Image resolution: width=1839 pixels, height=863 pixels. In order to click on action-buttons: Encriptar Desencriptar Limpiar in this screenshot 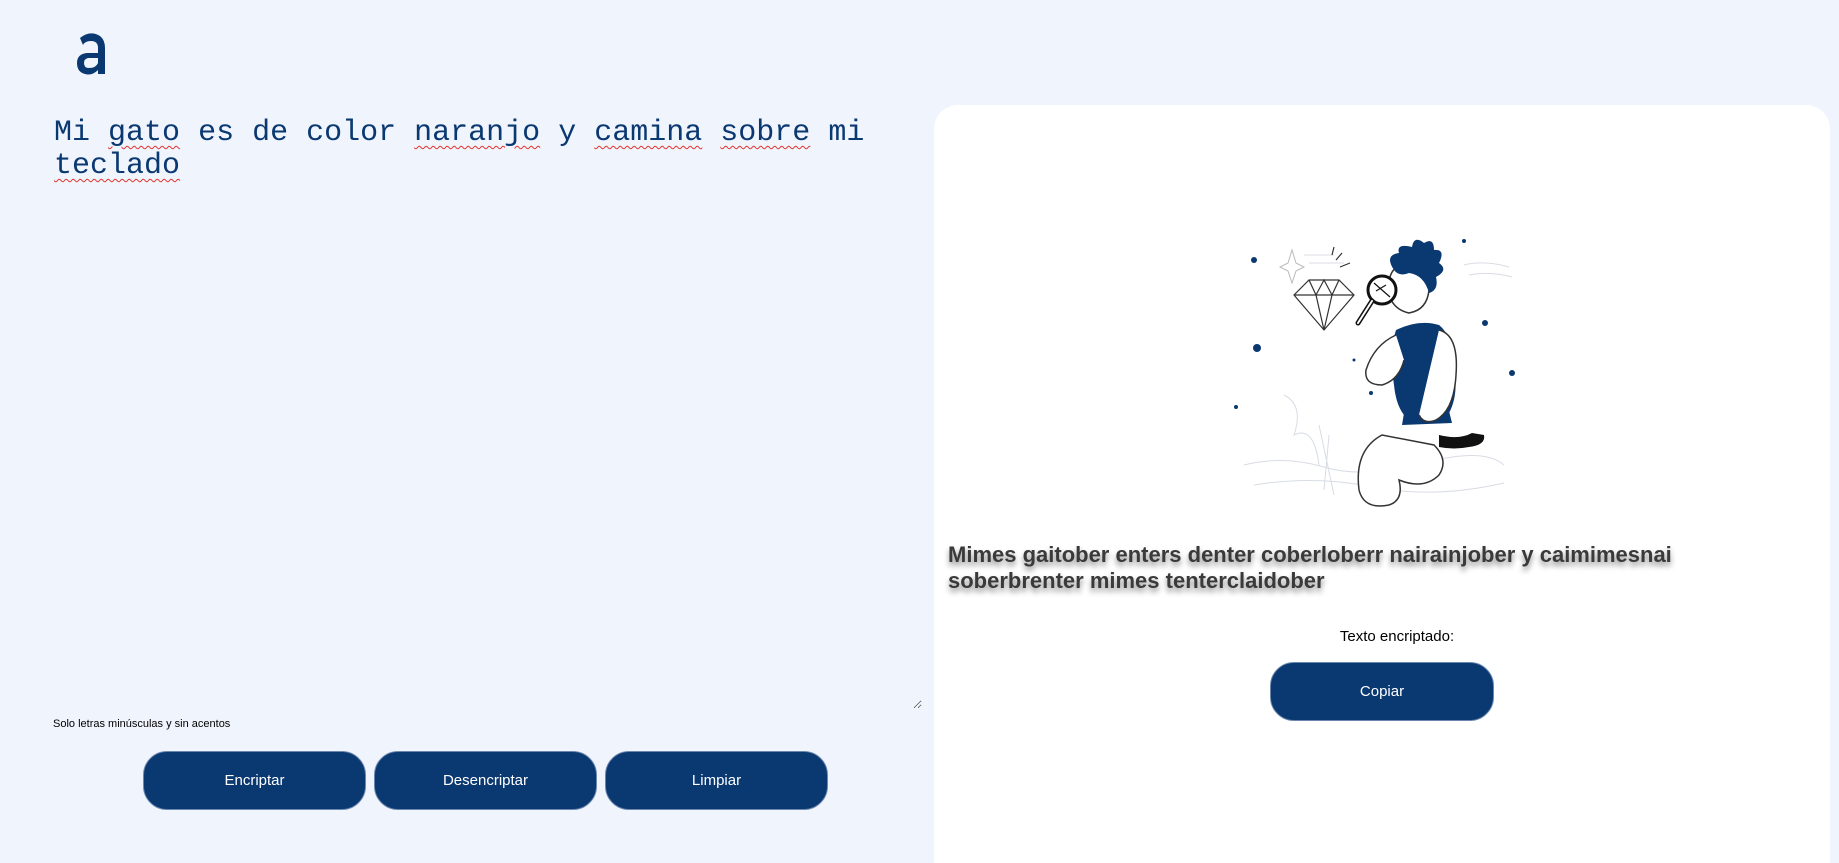, I will do `click(485, 780)`.